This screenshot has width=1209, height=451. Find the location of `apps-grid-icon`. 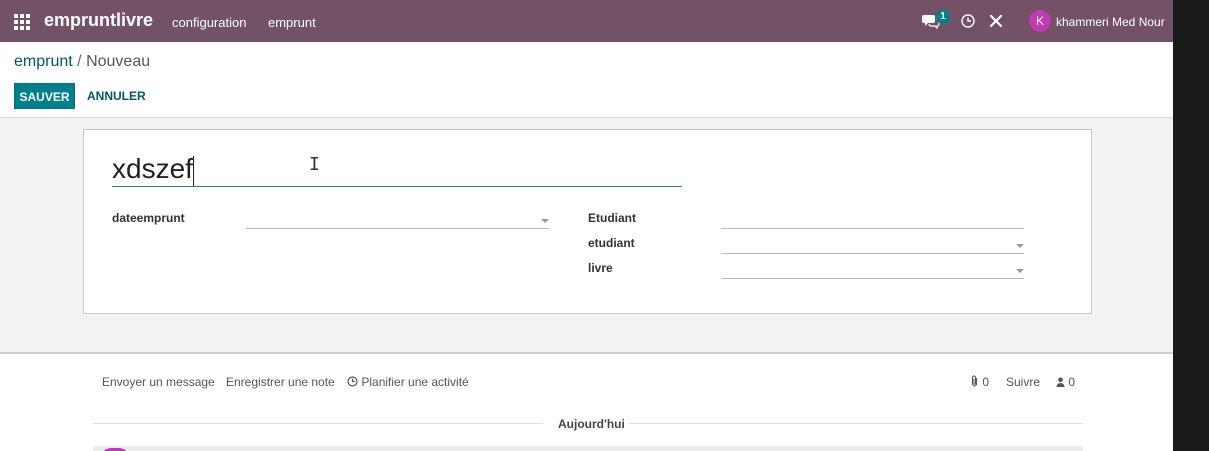

apps-grid-icon is located at coordinates (22, 22).